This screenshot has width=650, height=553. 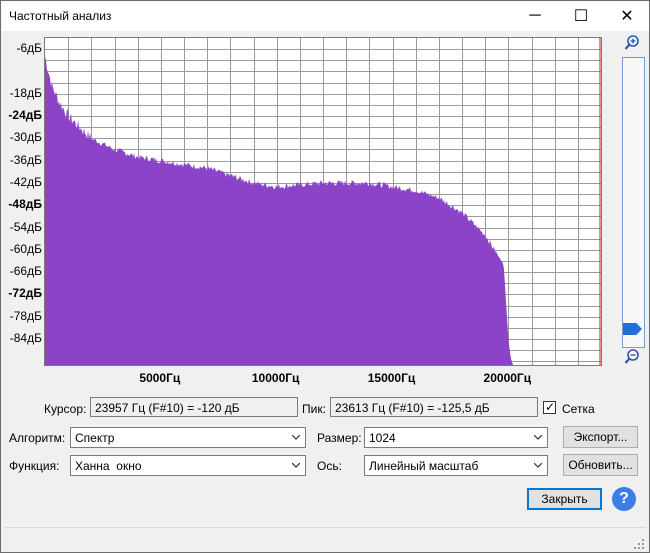 What do you see at coordinates (65, 409) in the screenshot?
I see `cursor-label: Курсор:` at bounding box center [65, 409].